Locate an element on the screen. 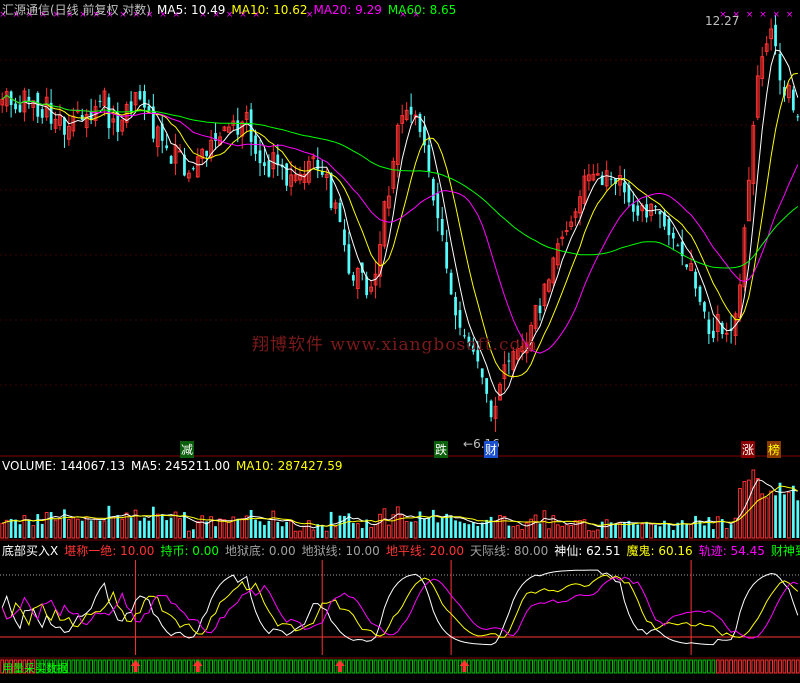  ma20-label: MA20: 9.29 is located at coordinates (347, 10).